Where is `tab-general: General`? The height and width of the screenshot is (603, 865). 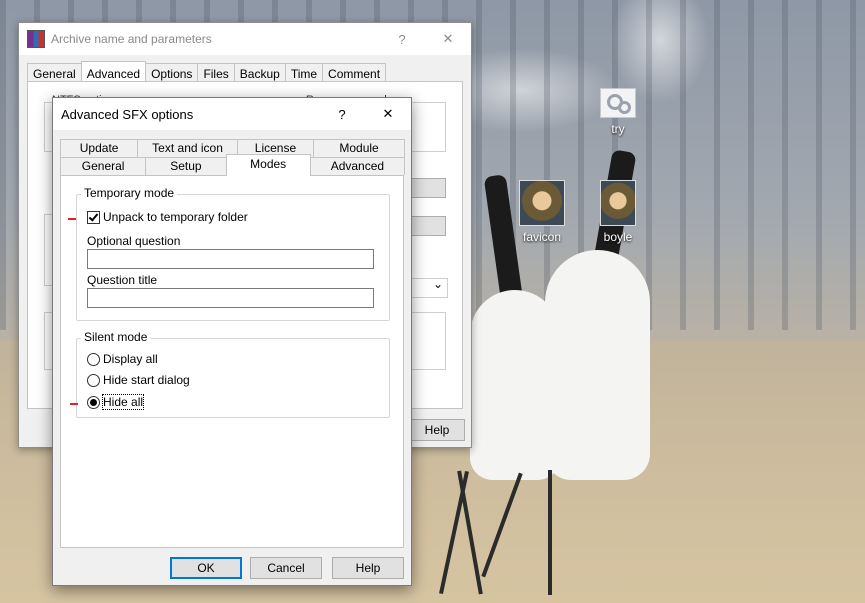 tab-general: General is located at coordinates (103, 166).